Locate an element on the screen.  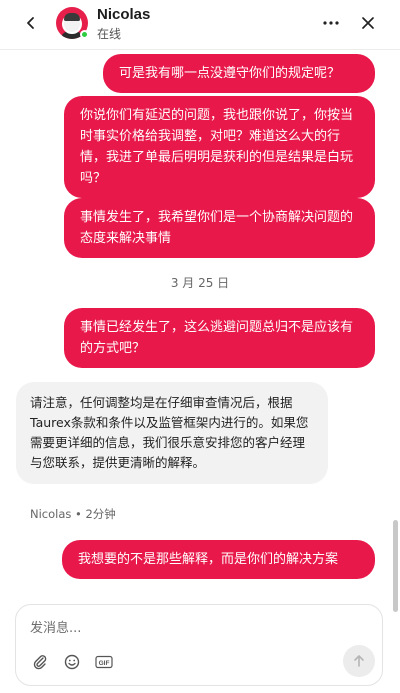
message-text: 事情已经发生了，这么逃避问题总归不是应该有的方式吧？ is located at coordinates (217, 338).